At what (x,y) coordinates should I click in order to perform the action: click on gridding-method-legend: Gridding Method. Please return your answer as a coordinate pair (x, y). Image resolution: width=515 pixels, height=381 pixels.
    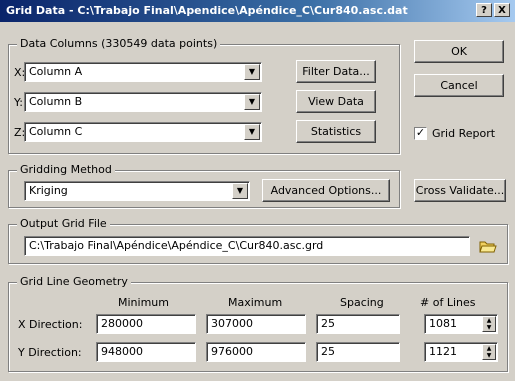
    Looking at the image, I should click on (66, 169).